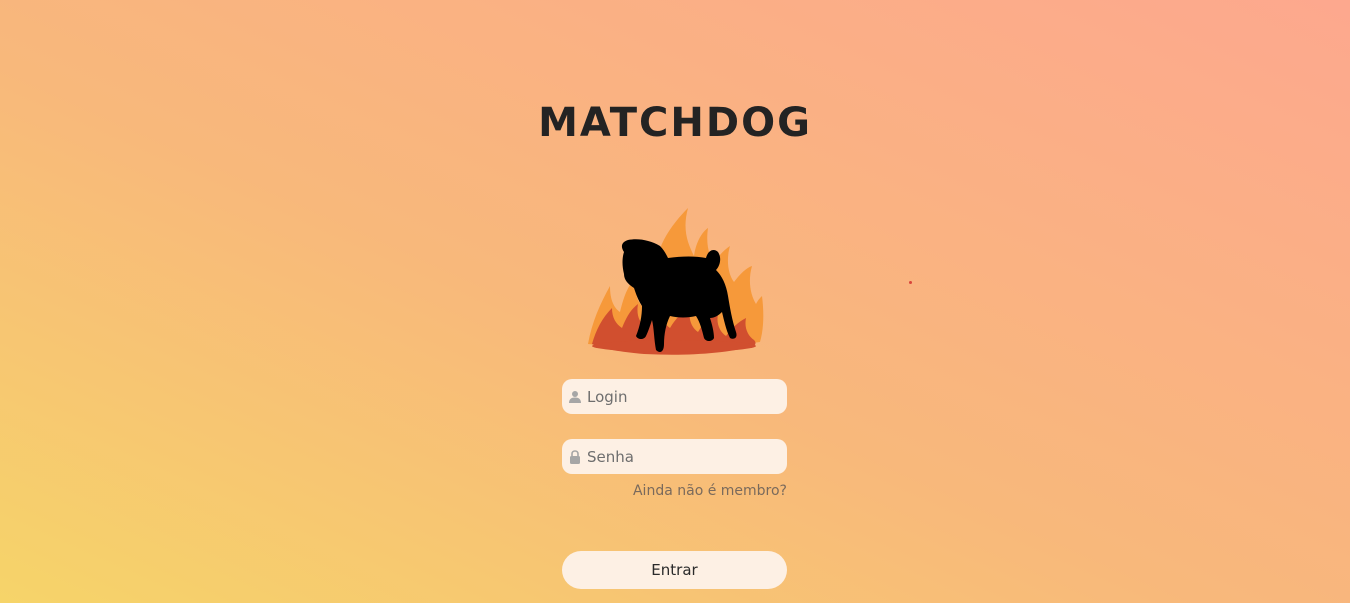 Image resolution: width=1350 pixels, height=603 pixels. What do you see at coordinates (910, 282) in the screenshot?
I see `red-dot` at bounding box center [910, 282].